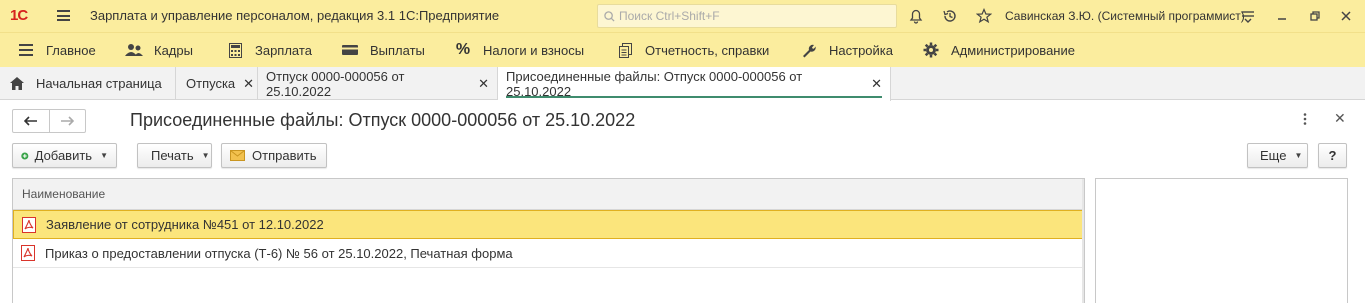  What do you see at coordinates (931, 50) in the screenshot?
I see `gear-icon` at bounding box center [931, 50].